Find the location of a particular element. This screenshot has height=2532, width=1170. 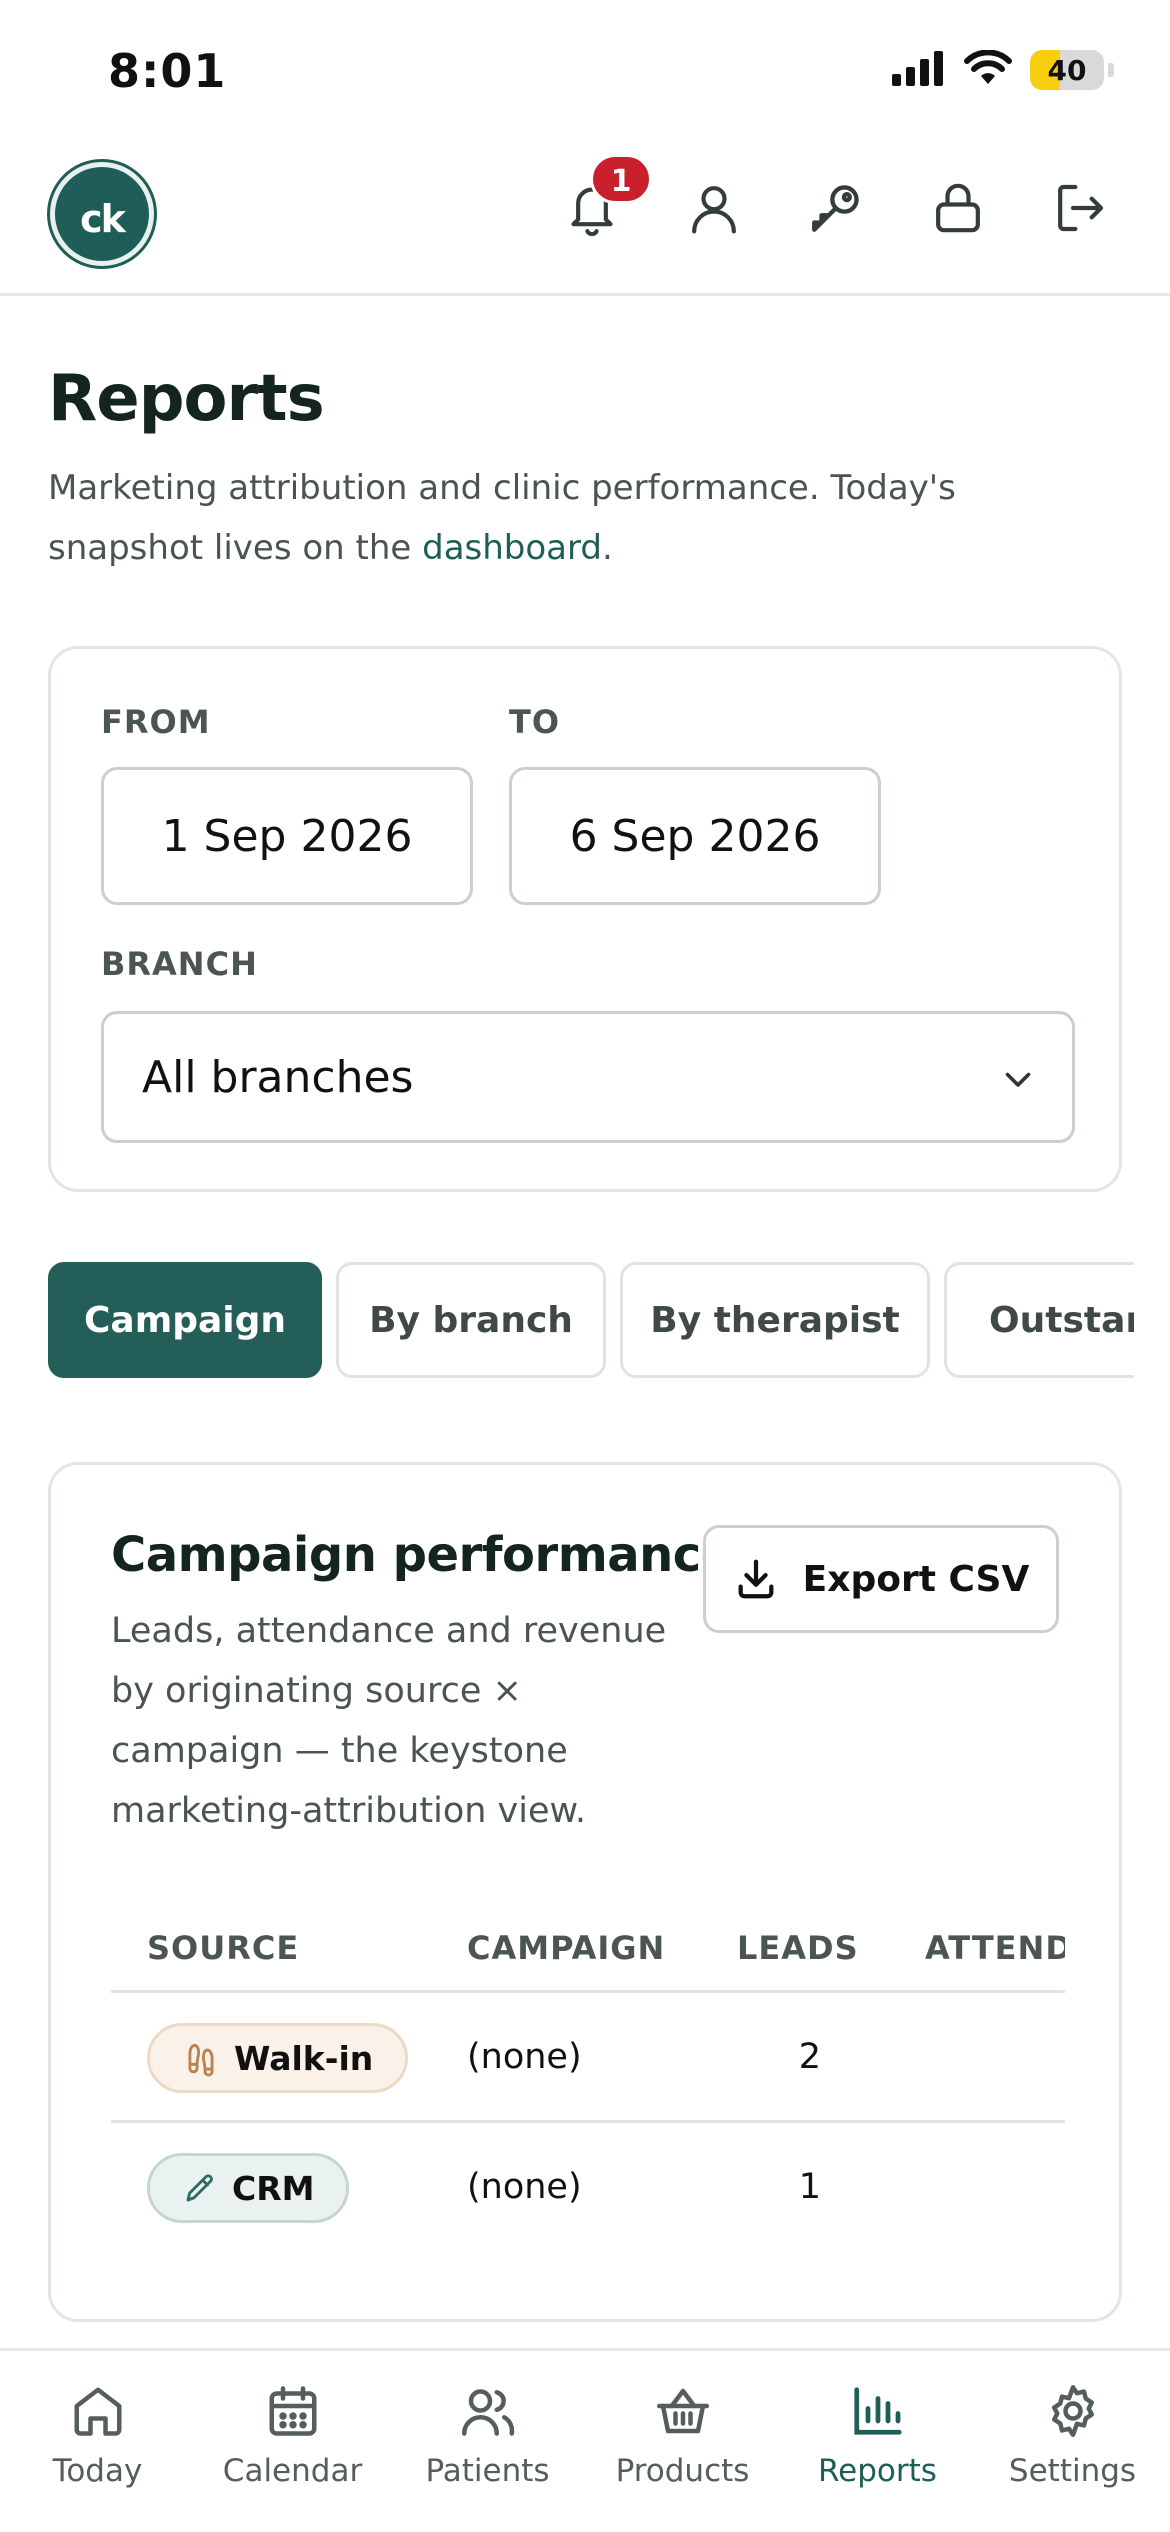

logo: ck is located at coordinates (102, 214).